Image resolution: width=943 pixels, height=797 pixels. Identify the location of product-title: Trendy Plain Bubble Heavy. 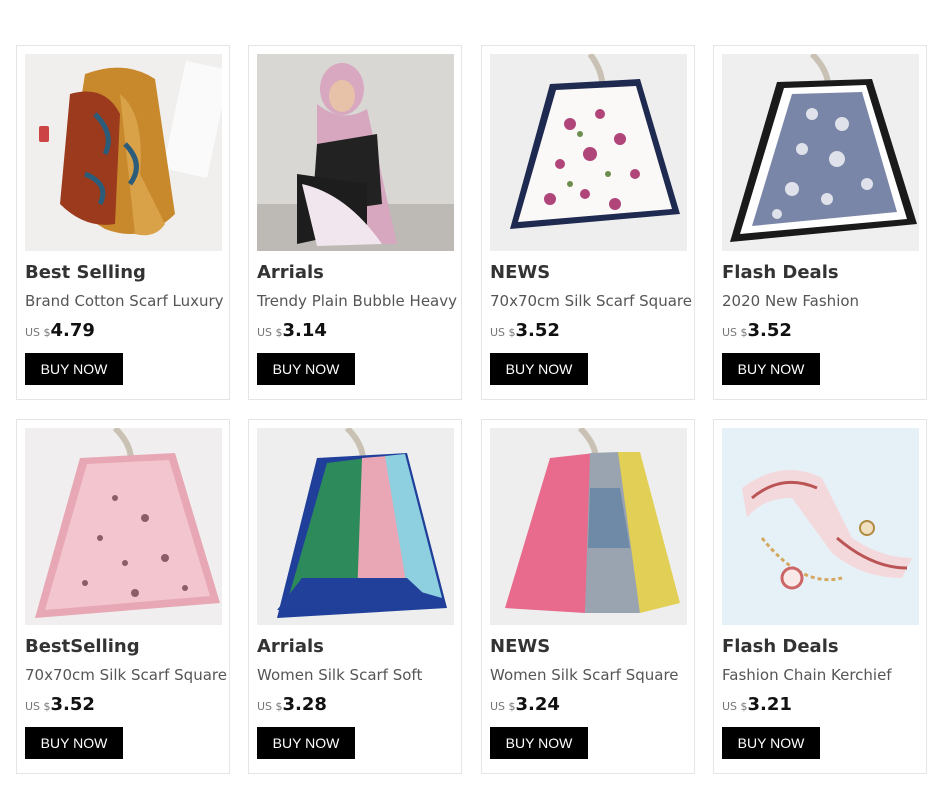
(359, 301).